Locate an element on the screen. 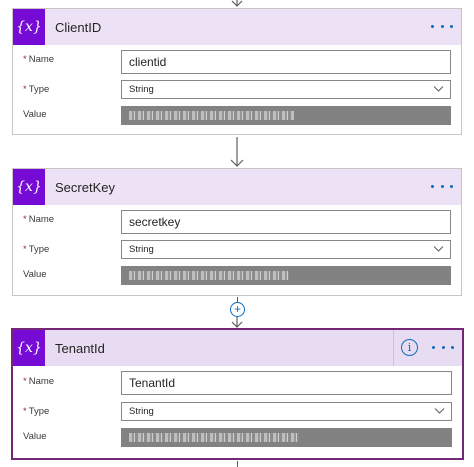  card-title: ClientID is located at coordinates (78, 27).